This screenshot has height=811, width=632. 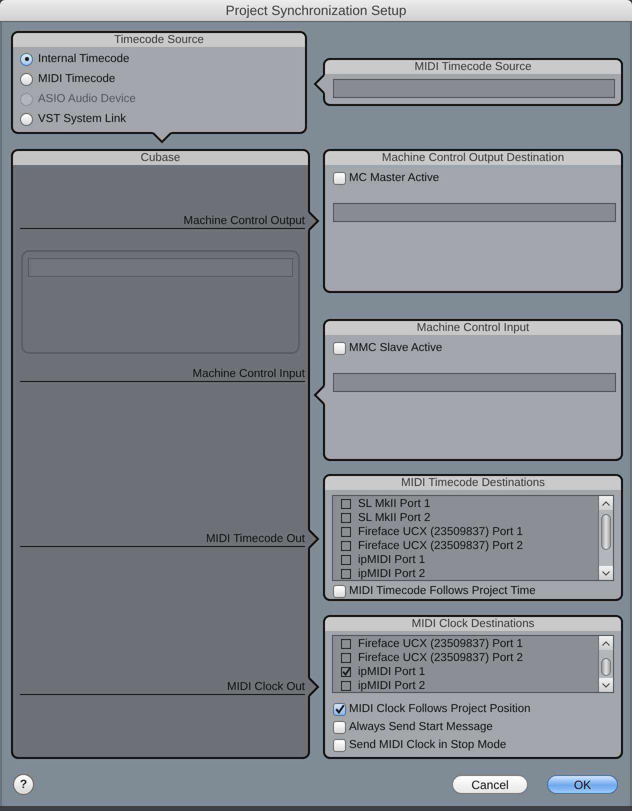 I want to click on cancel-button: Cancel, so click(x=490, y=784).